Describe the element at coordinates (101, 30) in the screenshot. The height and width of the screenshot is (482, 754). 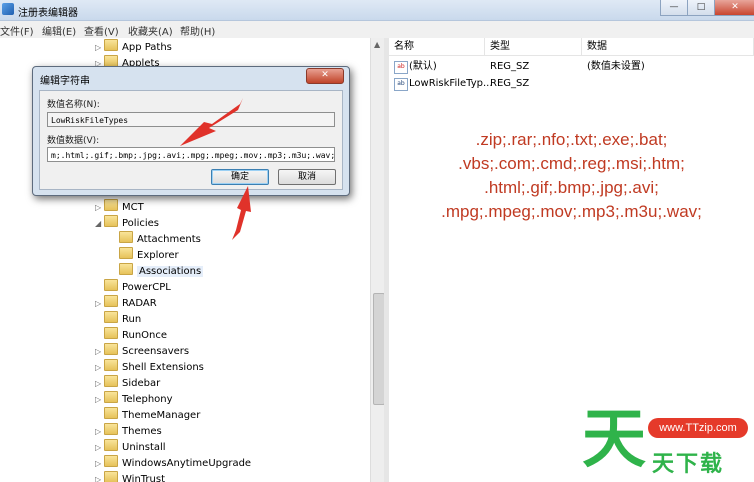
I see `menu-view: 查看(V)` at that location.